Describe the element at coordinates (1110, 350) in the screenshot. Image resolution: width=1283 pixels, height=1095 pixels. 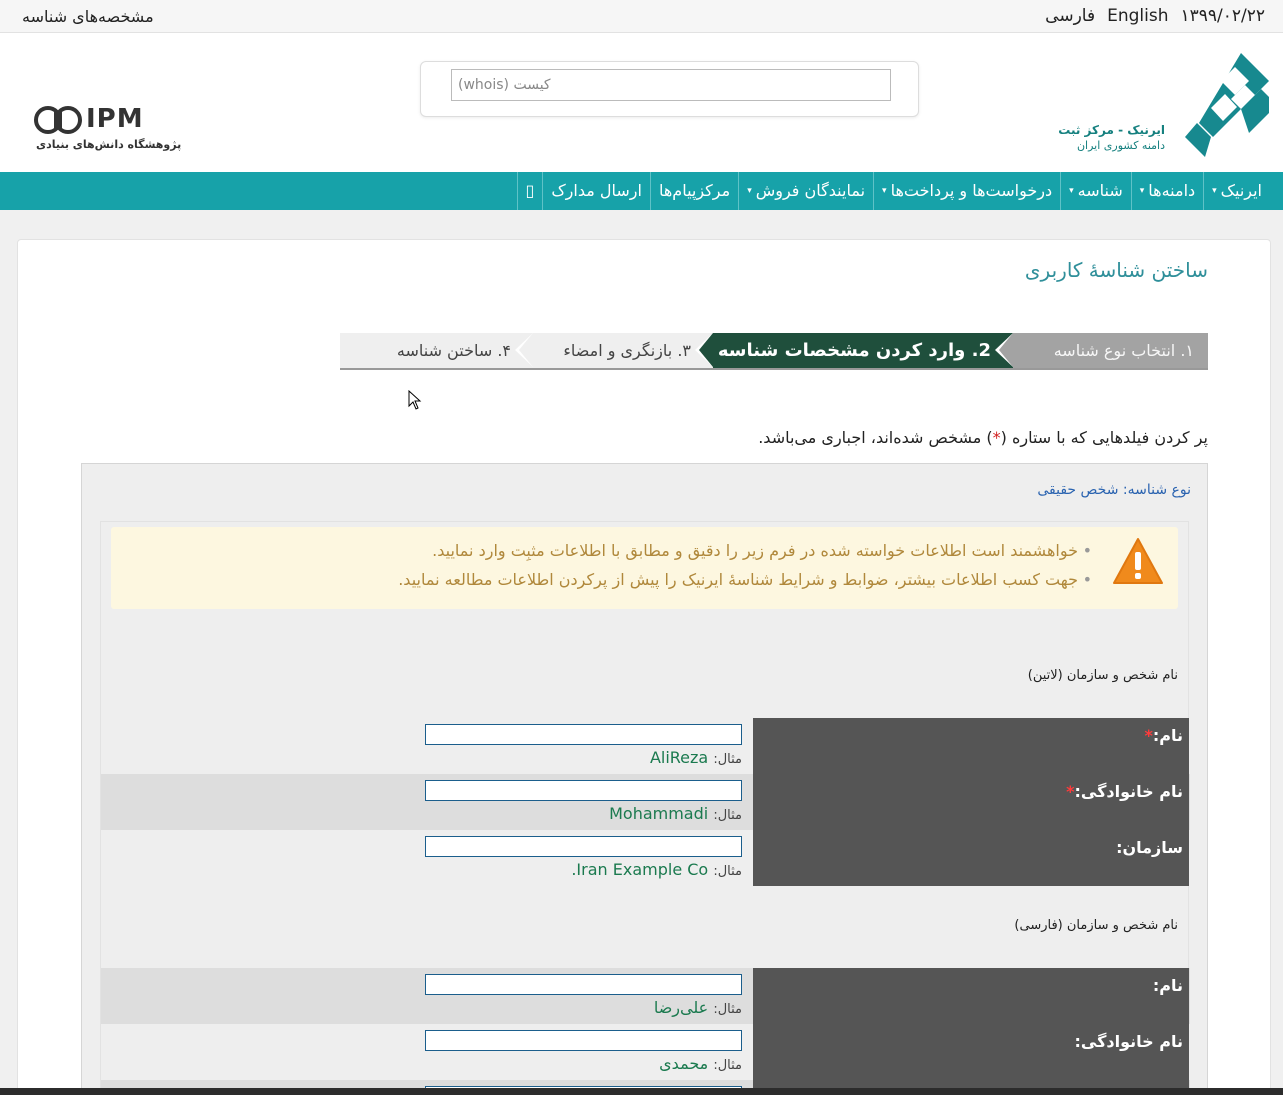
I see `step-select-type: ۱. انتخاب نوع شناسه` at that location.